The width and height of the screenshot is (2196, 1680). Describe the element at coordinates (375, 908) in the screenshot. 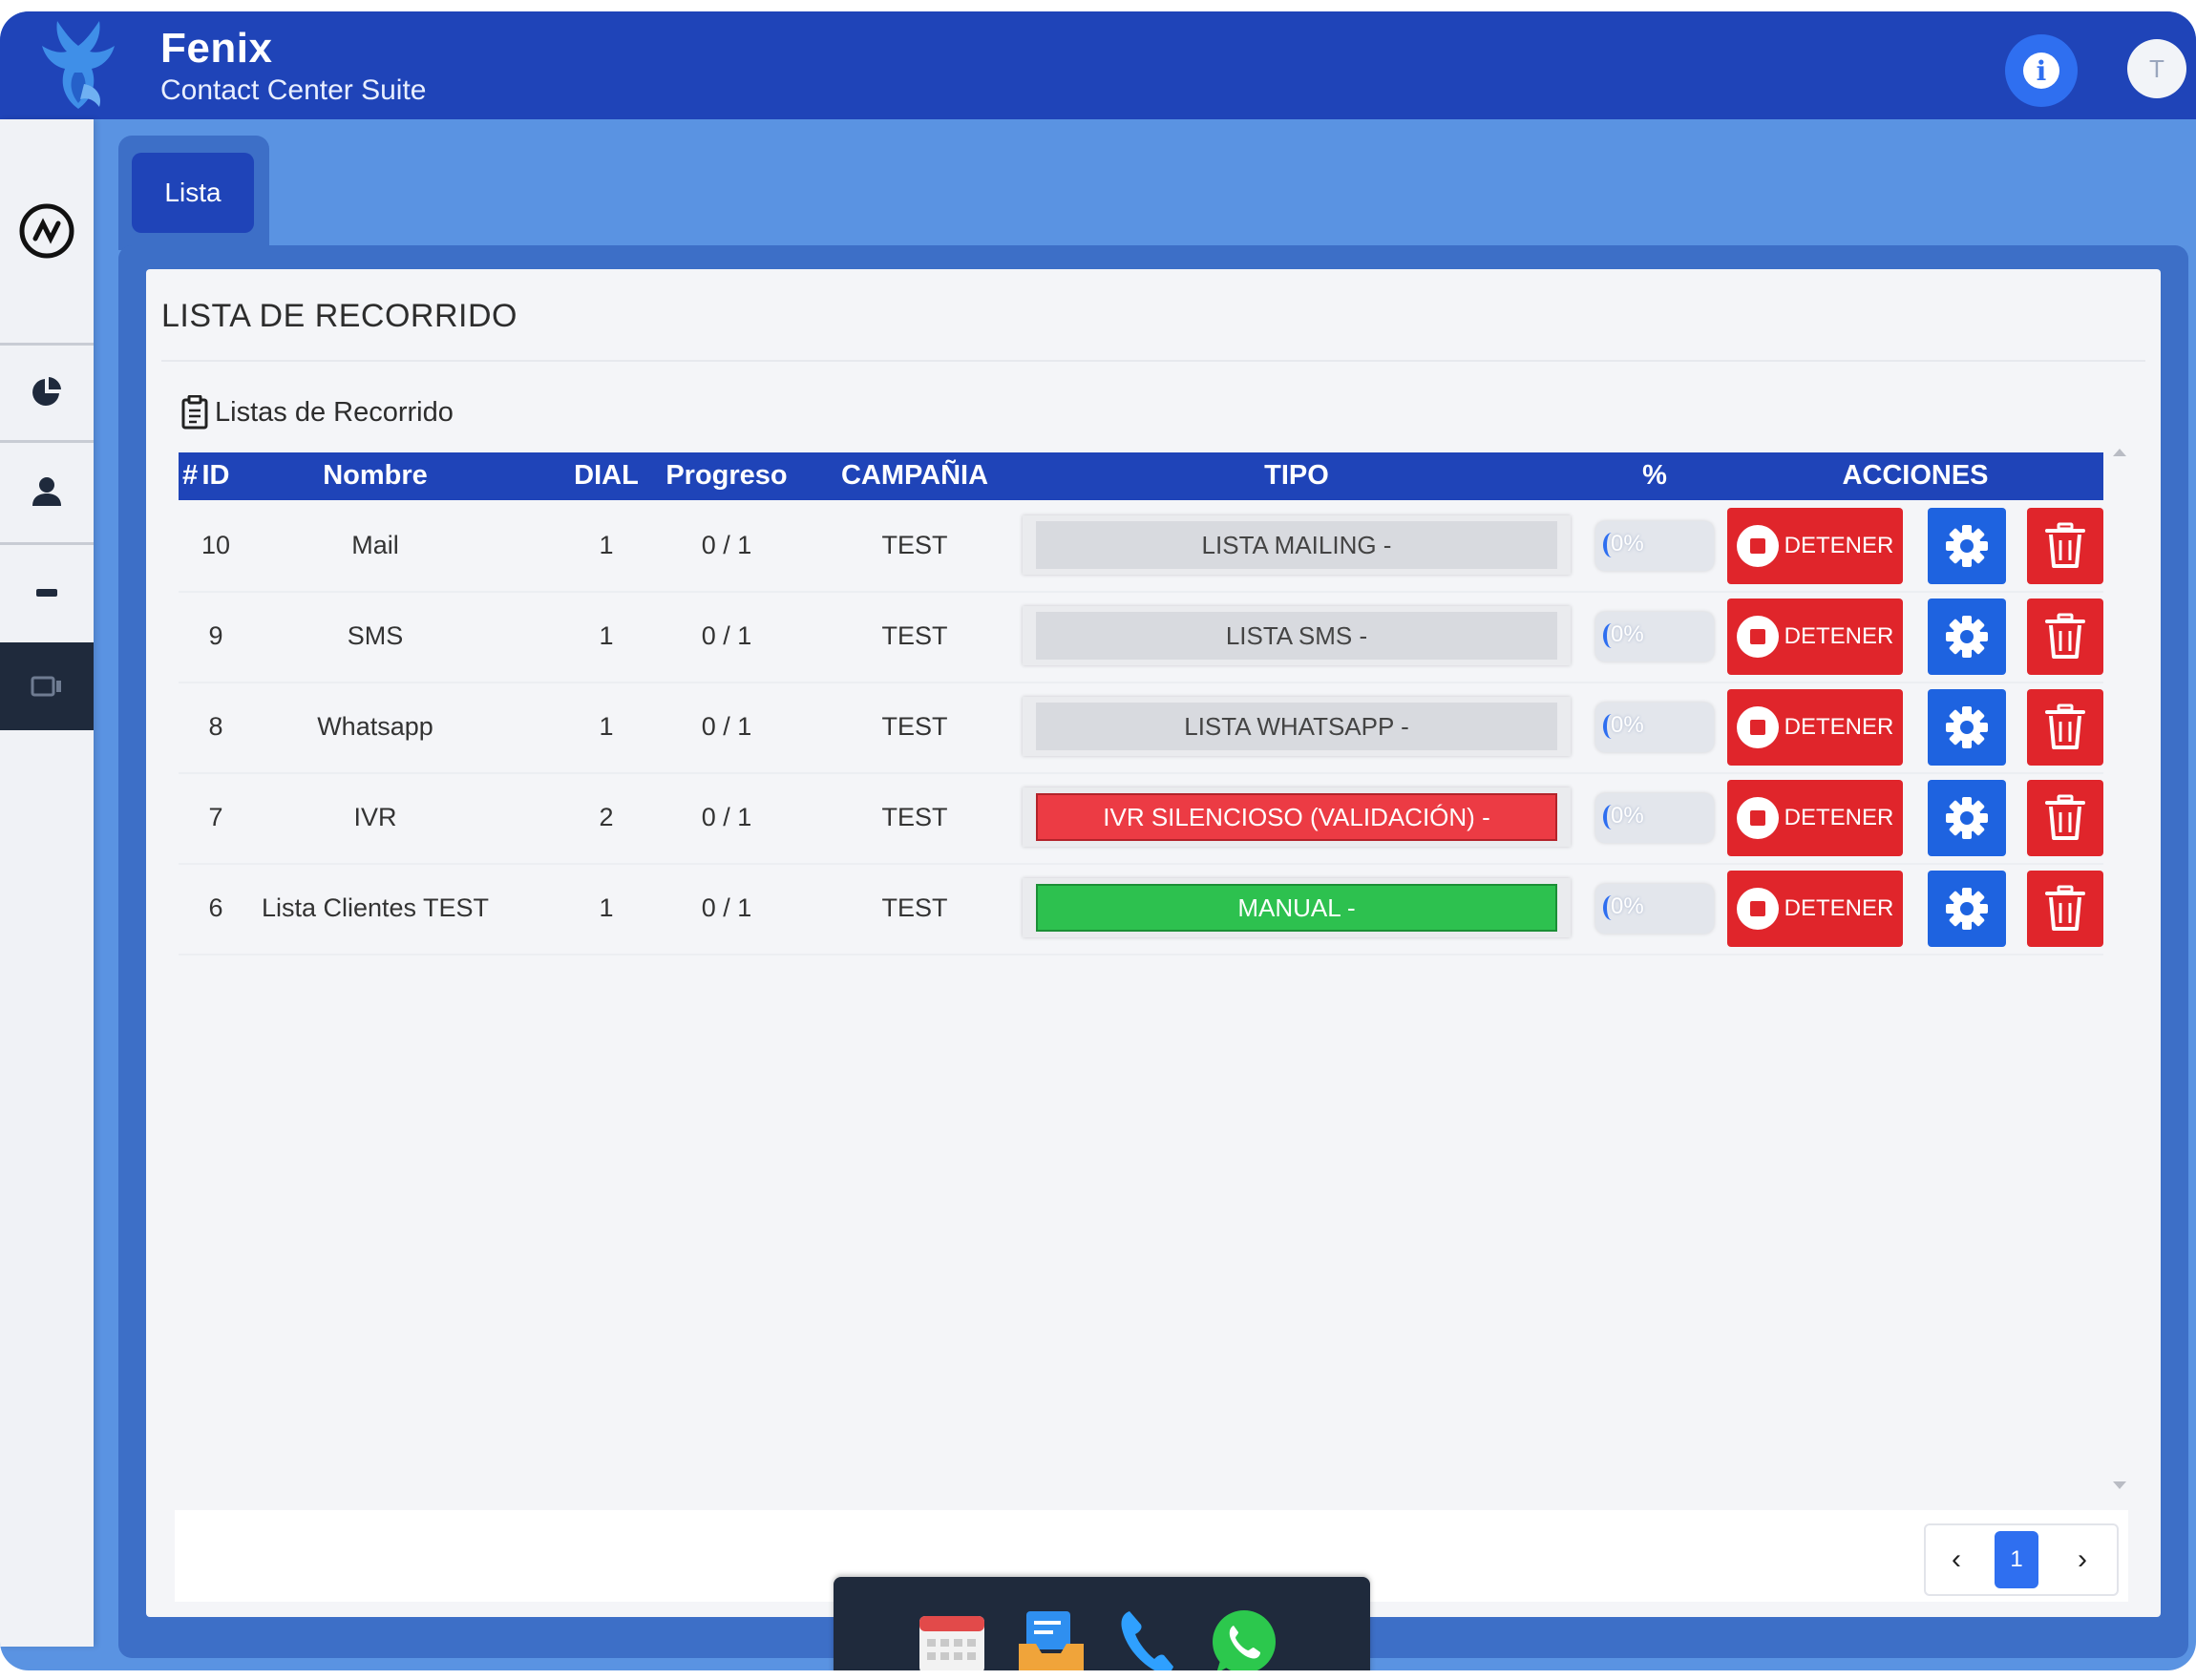

I see `cell-nombre: Lista Clientes TEST` at that location.